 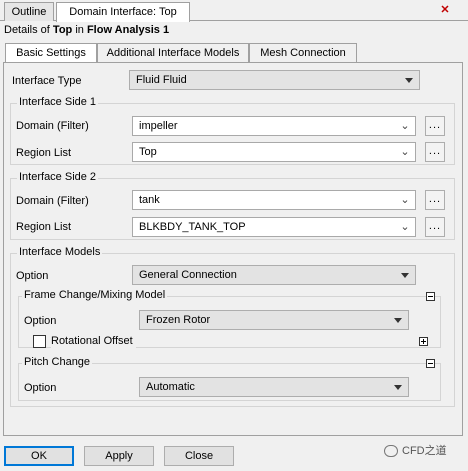 What do you see at coordinates (40, 388) in the screenshot?
I see `pitch-change-option-label: Option` at bounding box center [40, 388].